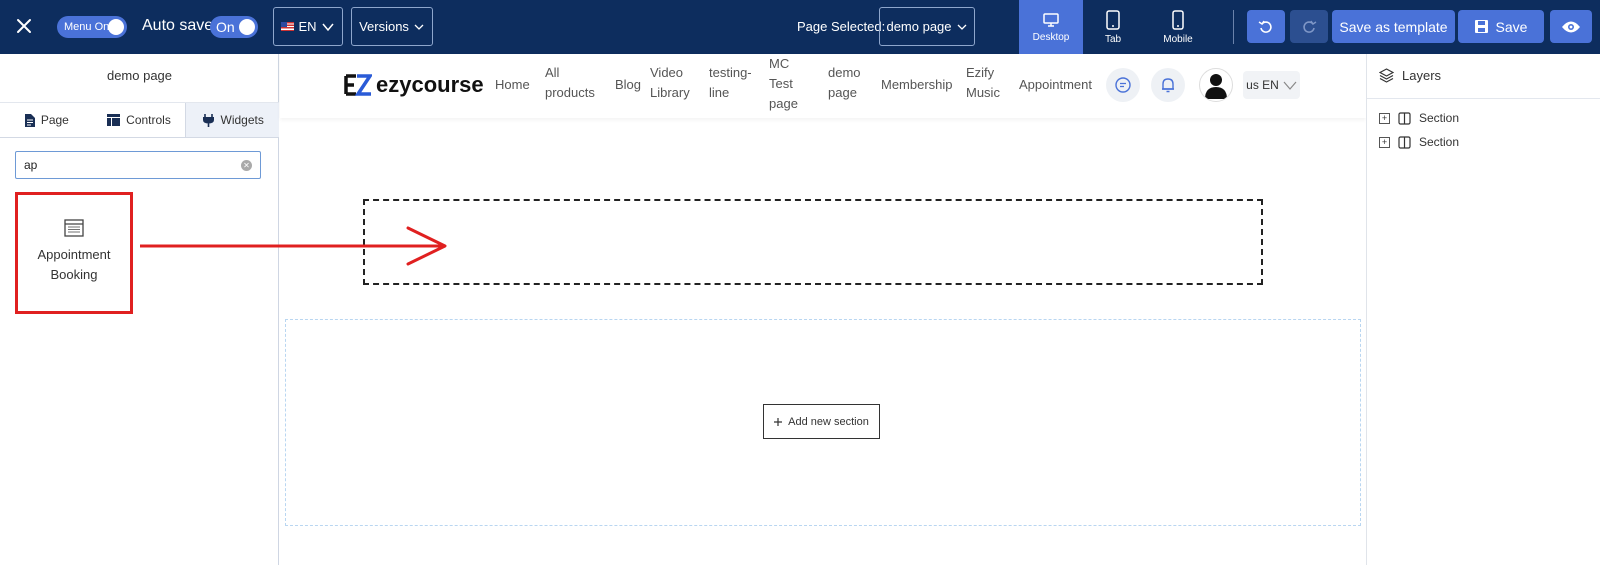 The image size is (1600, 565). I want to click on redo-button, so click(1309, 26).